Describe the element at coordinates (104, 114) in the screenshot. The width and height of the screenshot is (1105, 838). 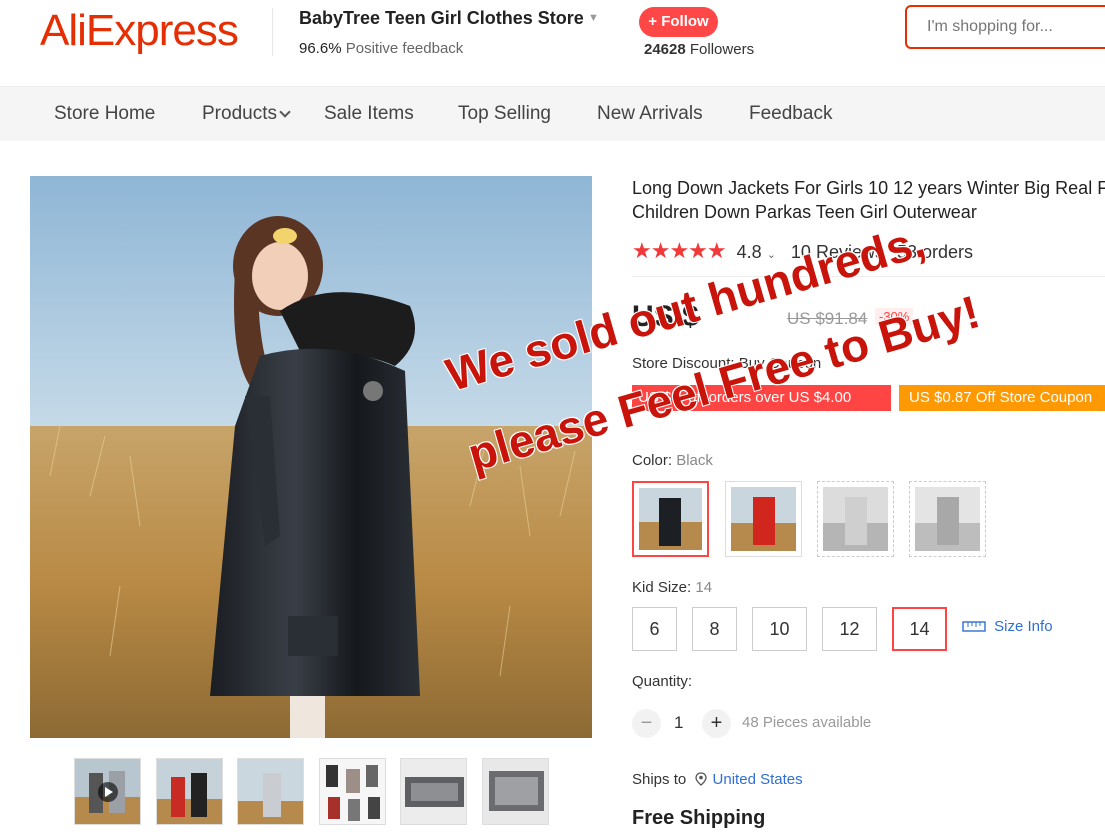
I see `nav-store-home: Store Home` at that location.